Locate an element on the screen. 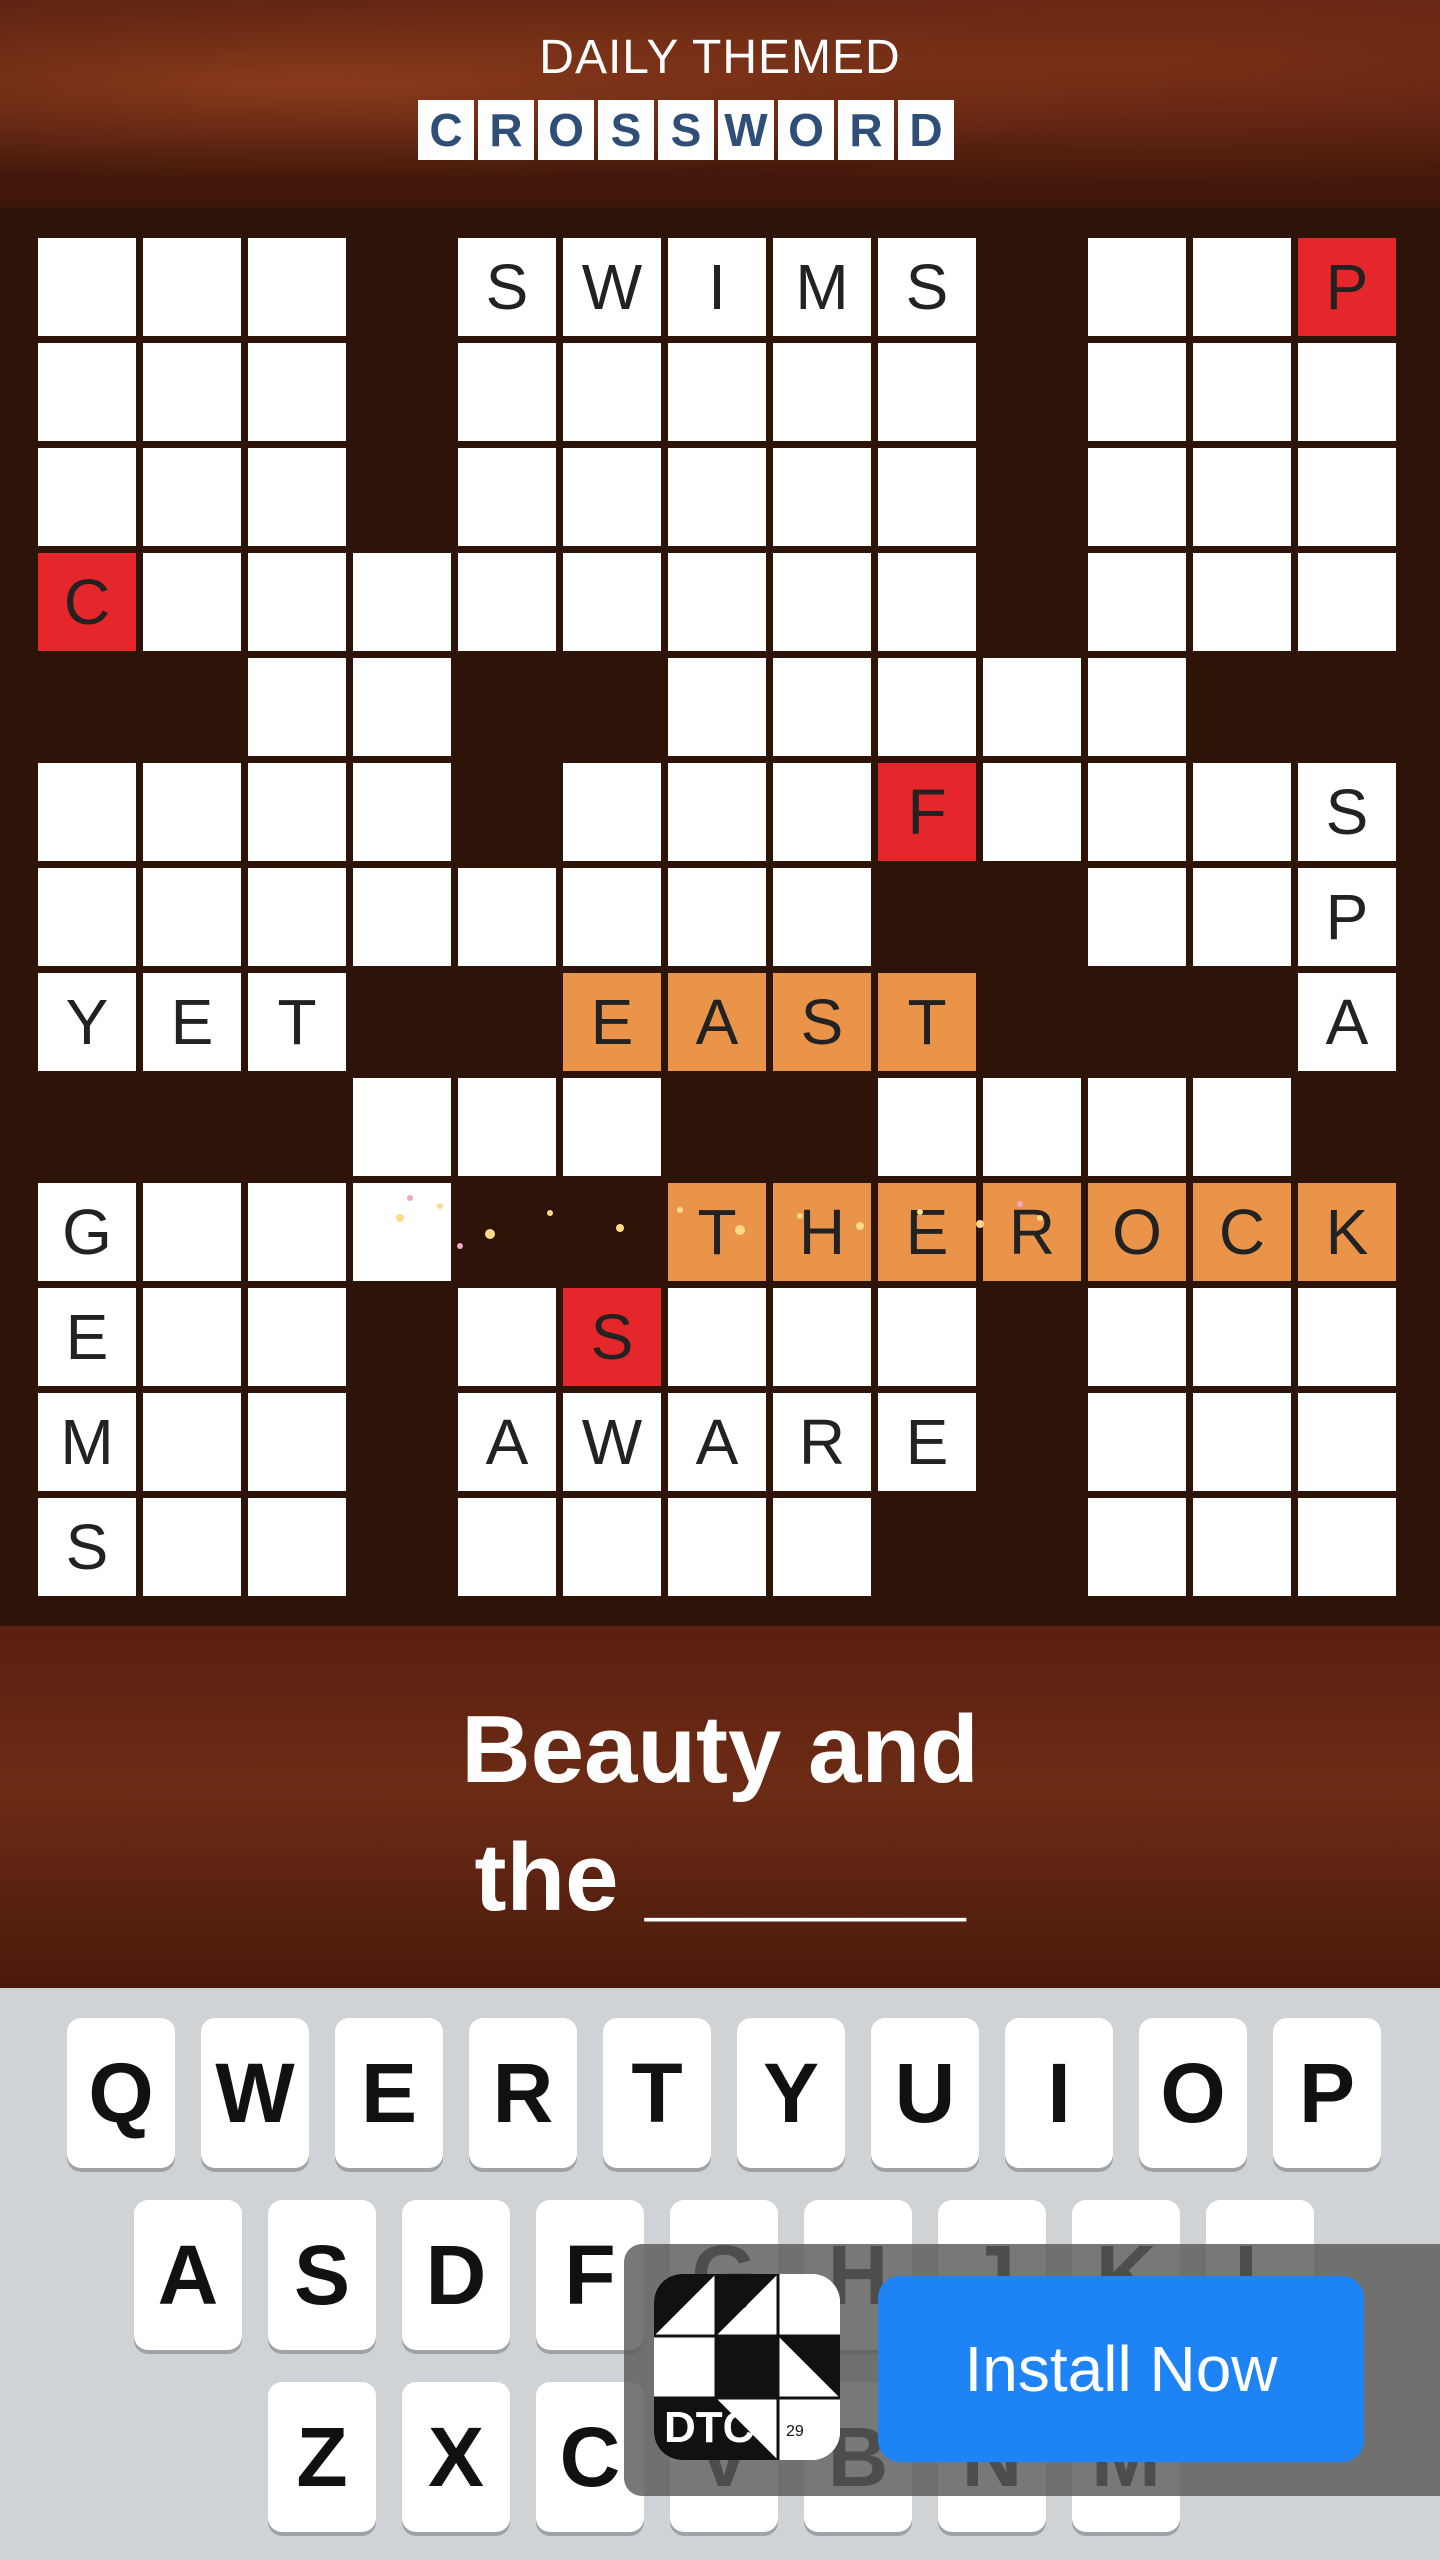  grid-cell: H is located at coordinates (822, 1232).